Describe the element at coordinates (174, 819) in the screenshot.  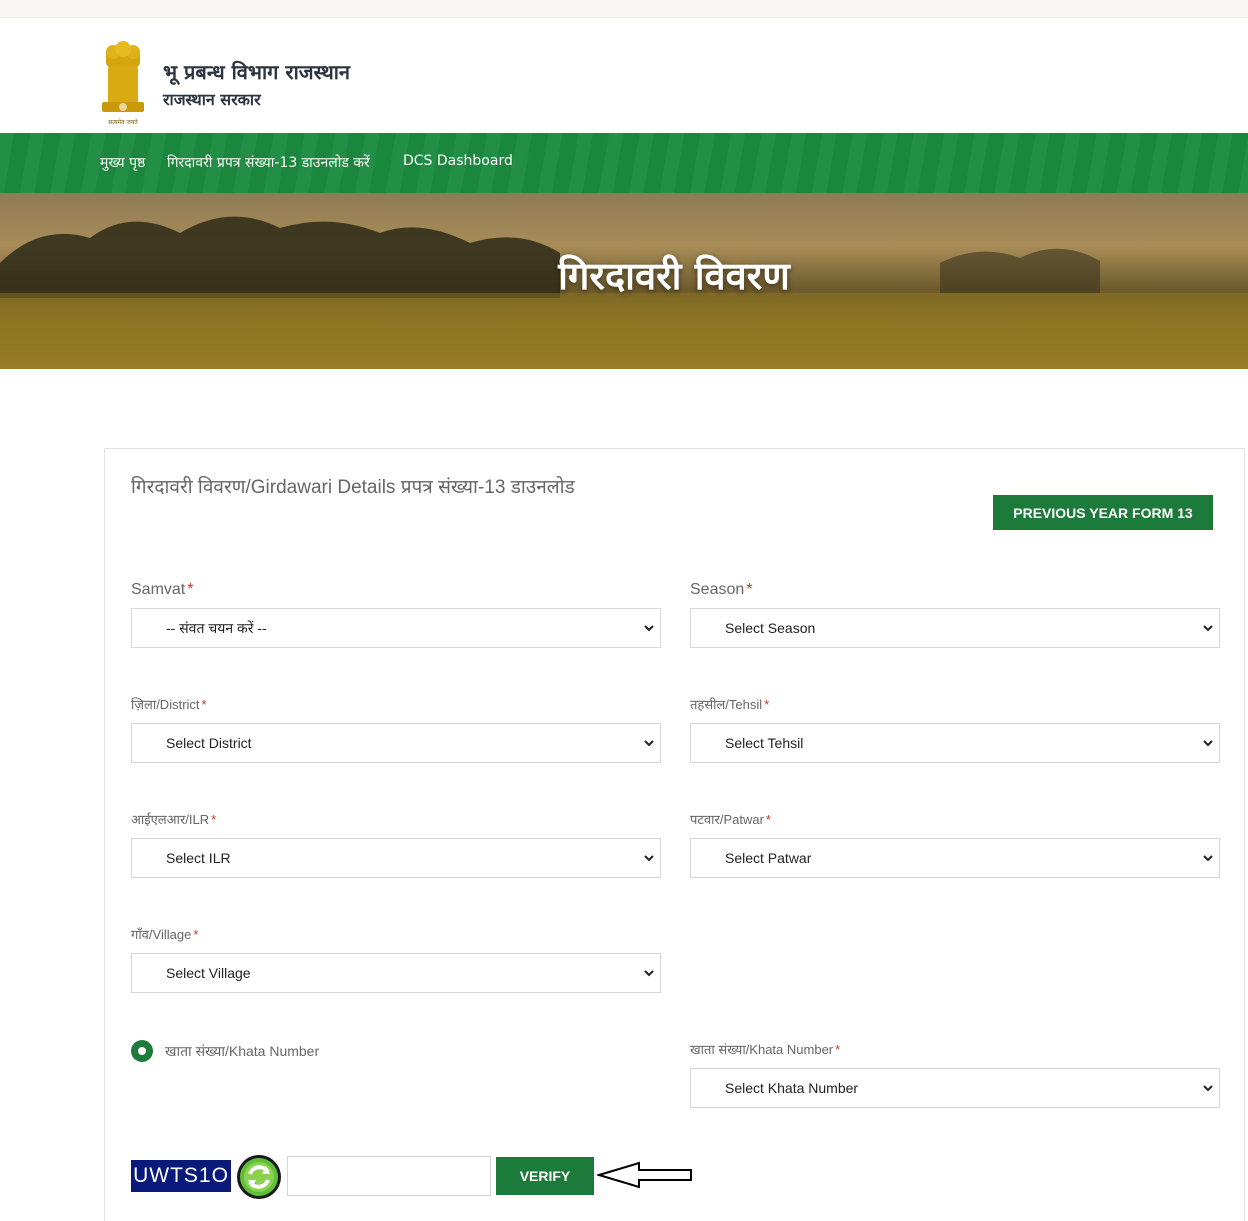
I see `ilr-label: आईएलआर/ILR *` at that location.